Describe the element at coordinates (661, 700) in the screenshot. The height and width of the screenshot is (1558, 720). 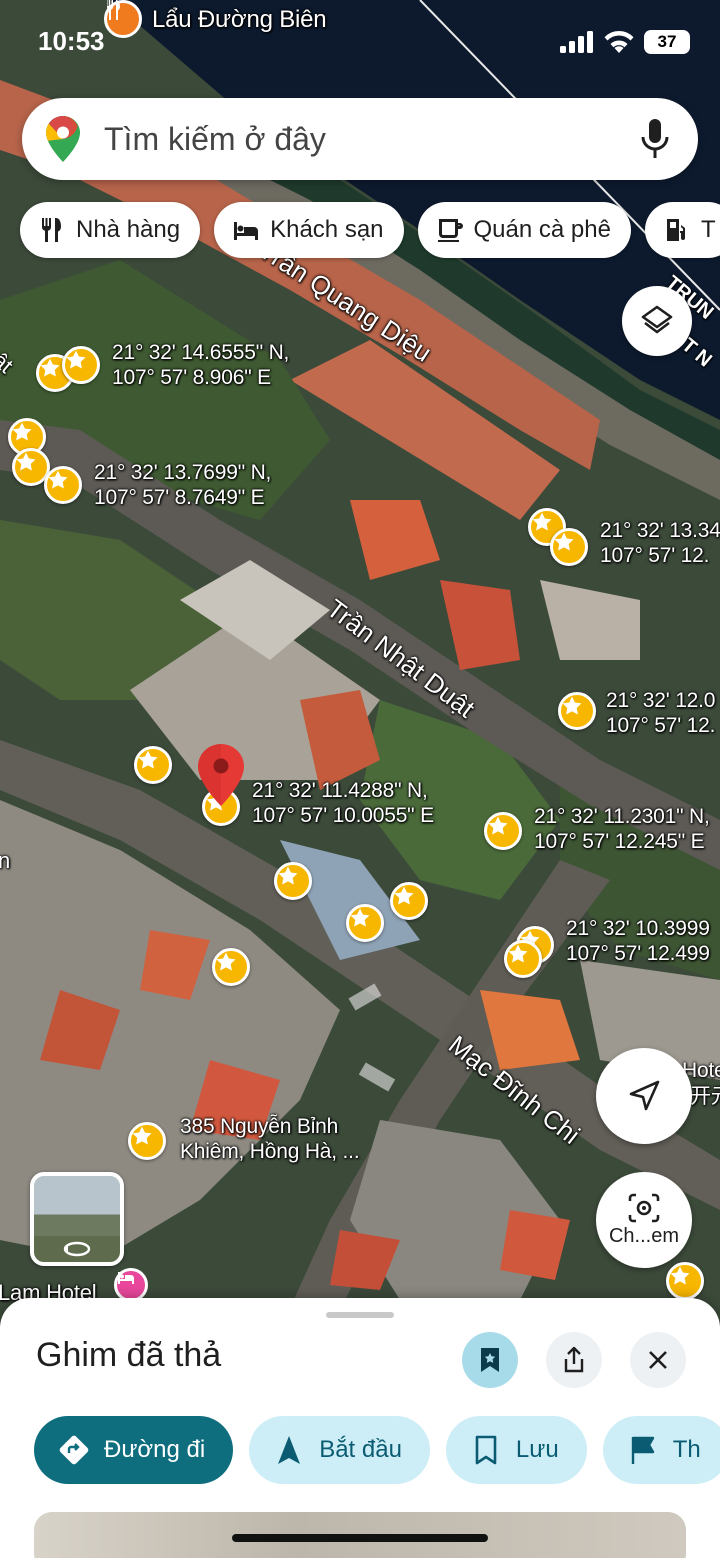
I see `coordinate-lat: 21° 32' 12.0` at that location.